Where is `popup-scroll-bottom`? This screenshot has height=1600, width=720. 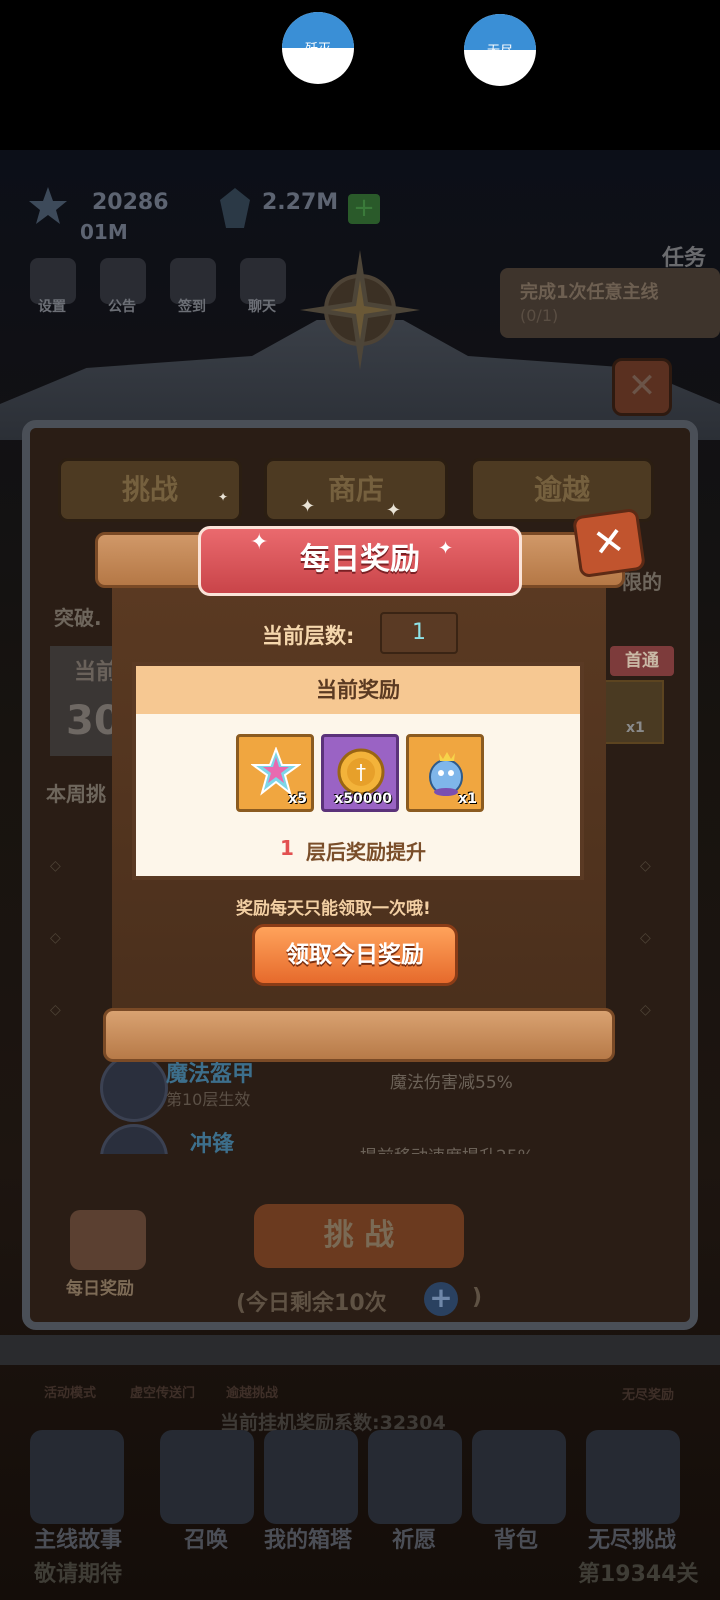 popup-scroll-bottom is located at coordinates (359, 1035).